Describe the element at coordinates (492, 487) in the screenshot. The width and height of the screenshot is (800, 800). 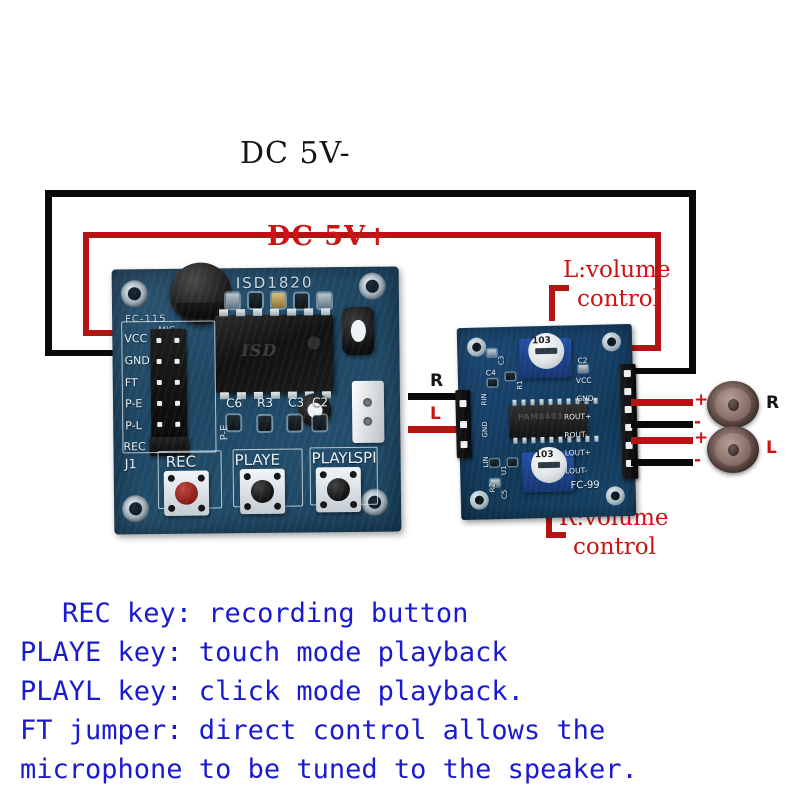
I see `component-label-r2: R2` at that location.